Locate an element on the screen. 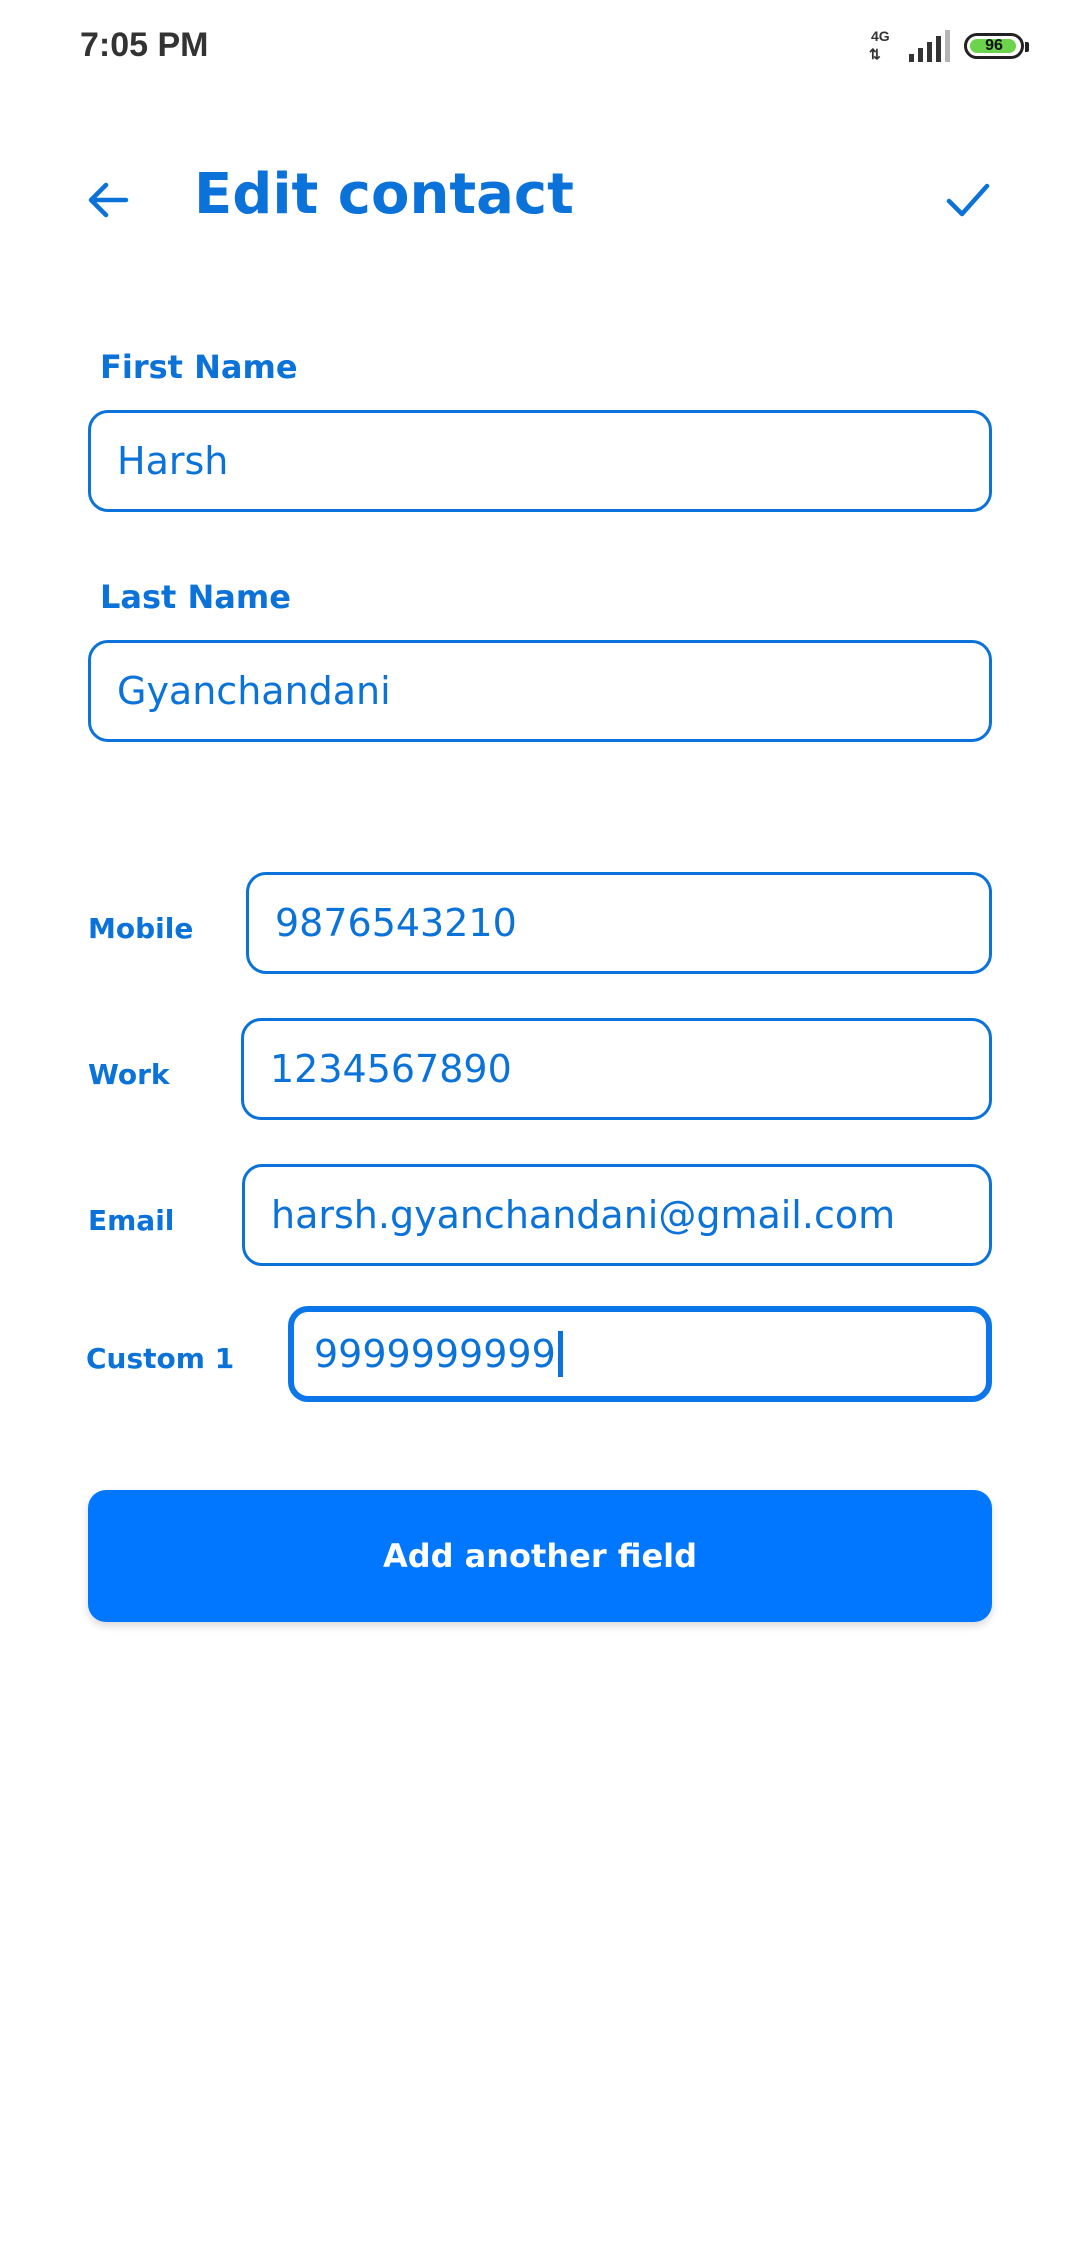 This screenshot has width=1080, height=2246. back-button is located at coordinates (108, 200).